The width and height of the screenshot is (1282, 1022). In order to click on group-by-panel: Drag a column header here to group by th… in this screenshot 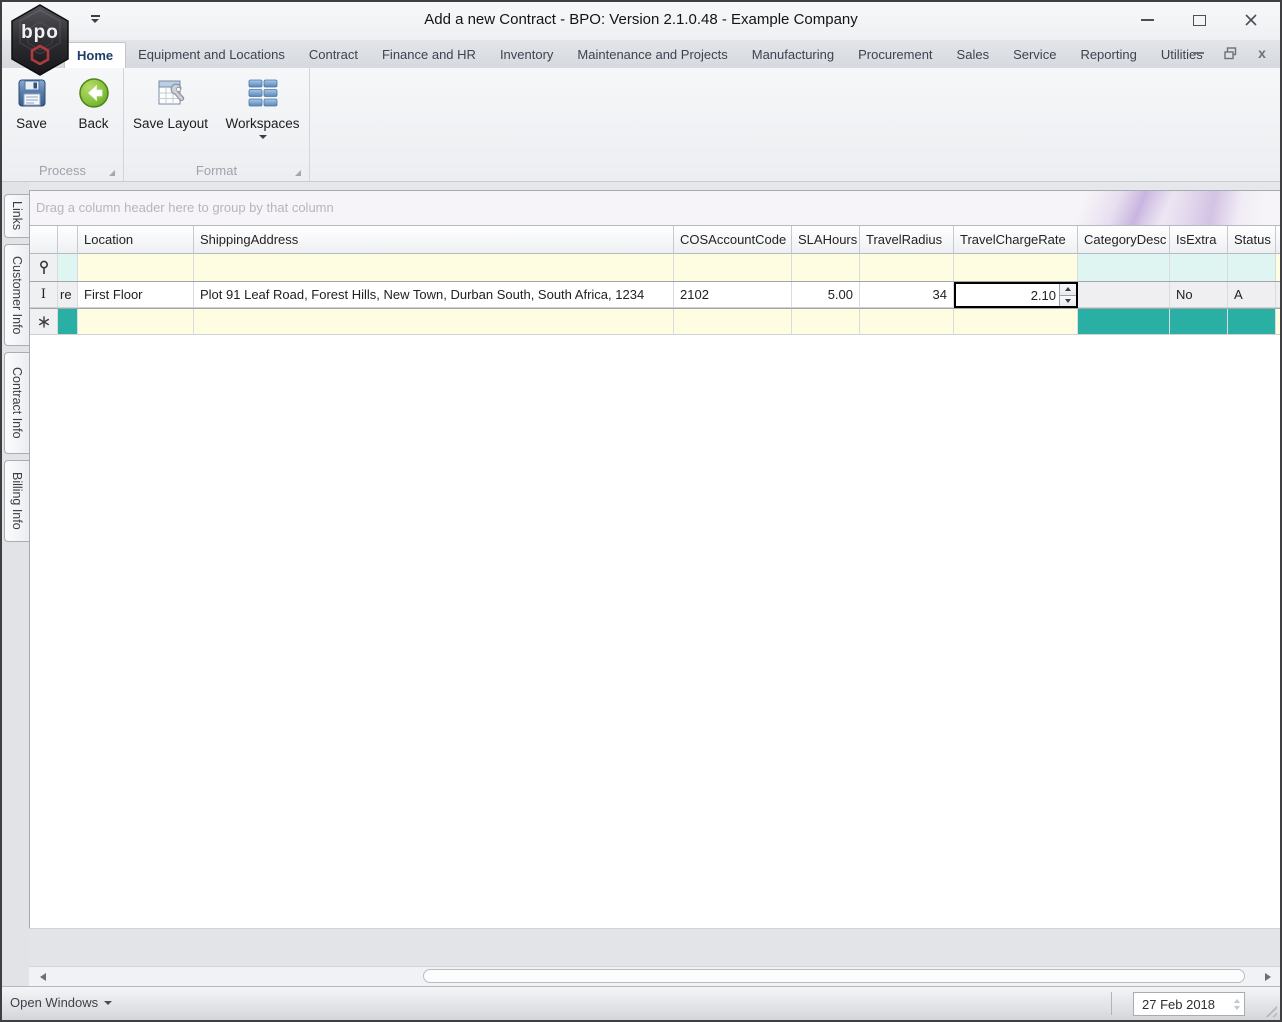, I will do `click(655, 208)`.